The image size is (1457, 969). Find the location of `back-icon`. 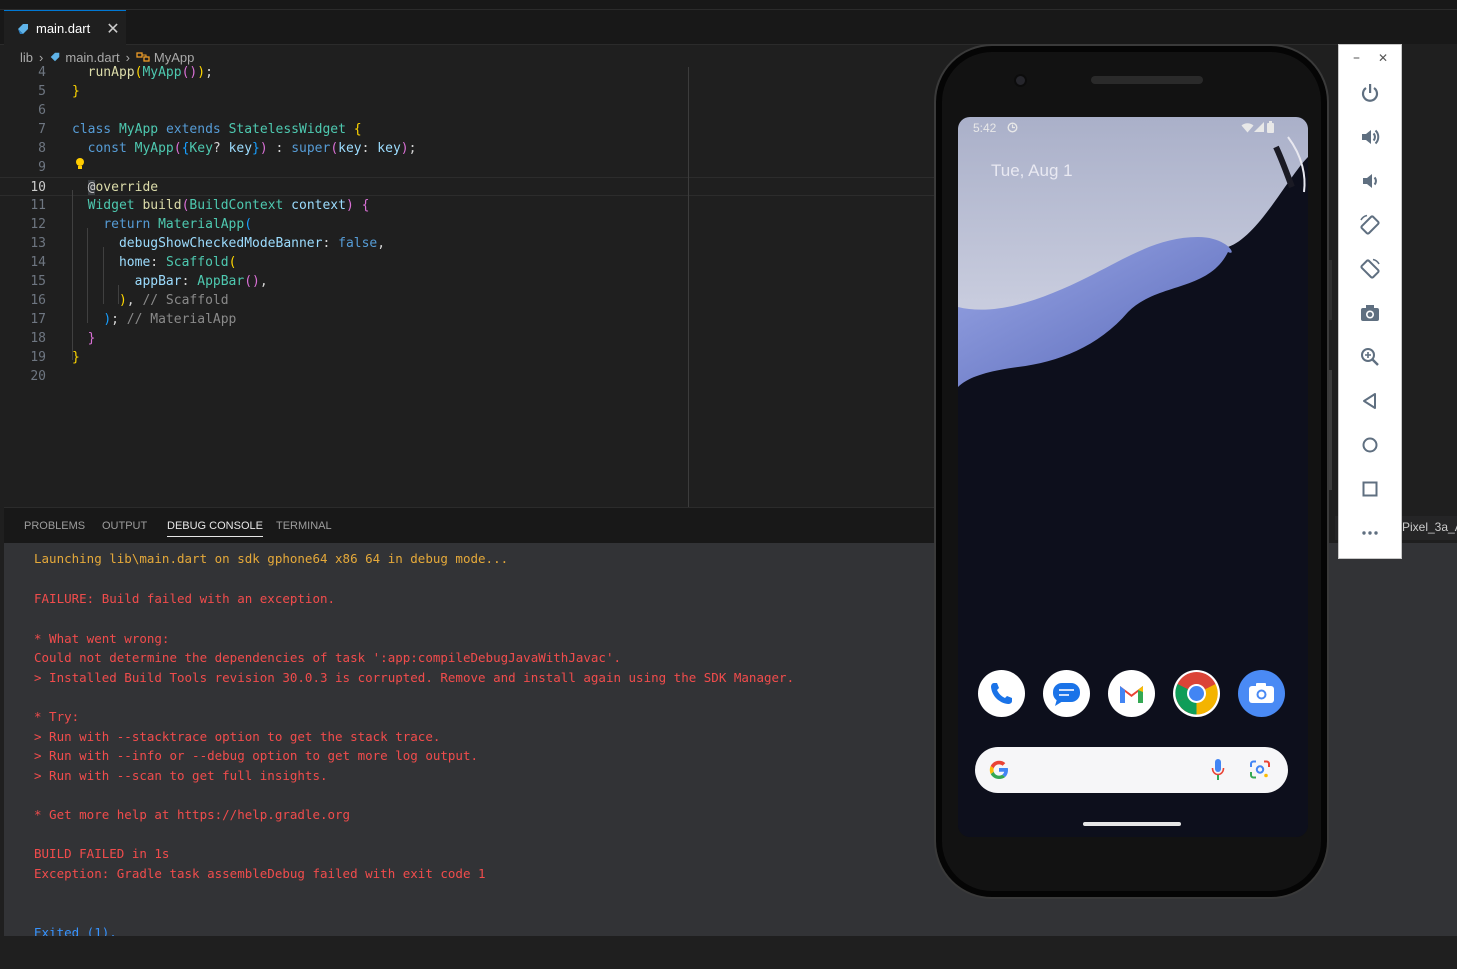

back-icon is located at coordinates (1370, 401).